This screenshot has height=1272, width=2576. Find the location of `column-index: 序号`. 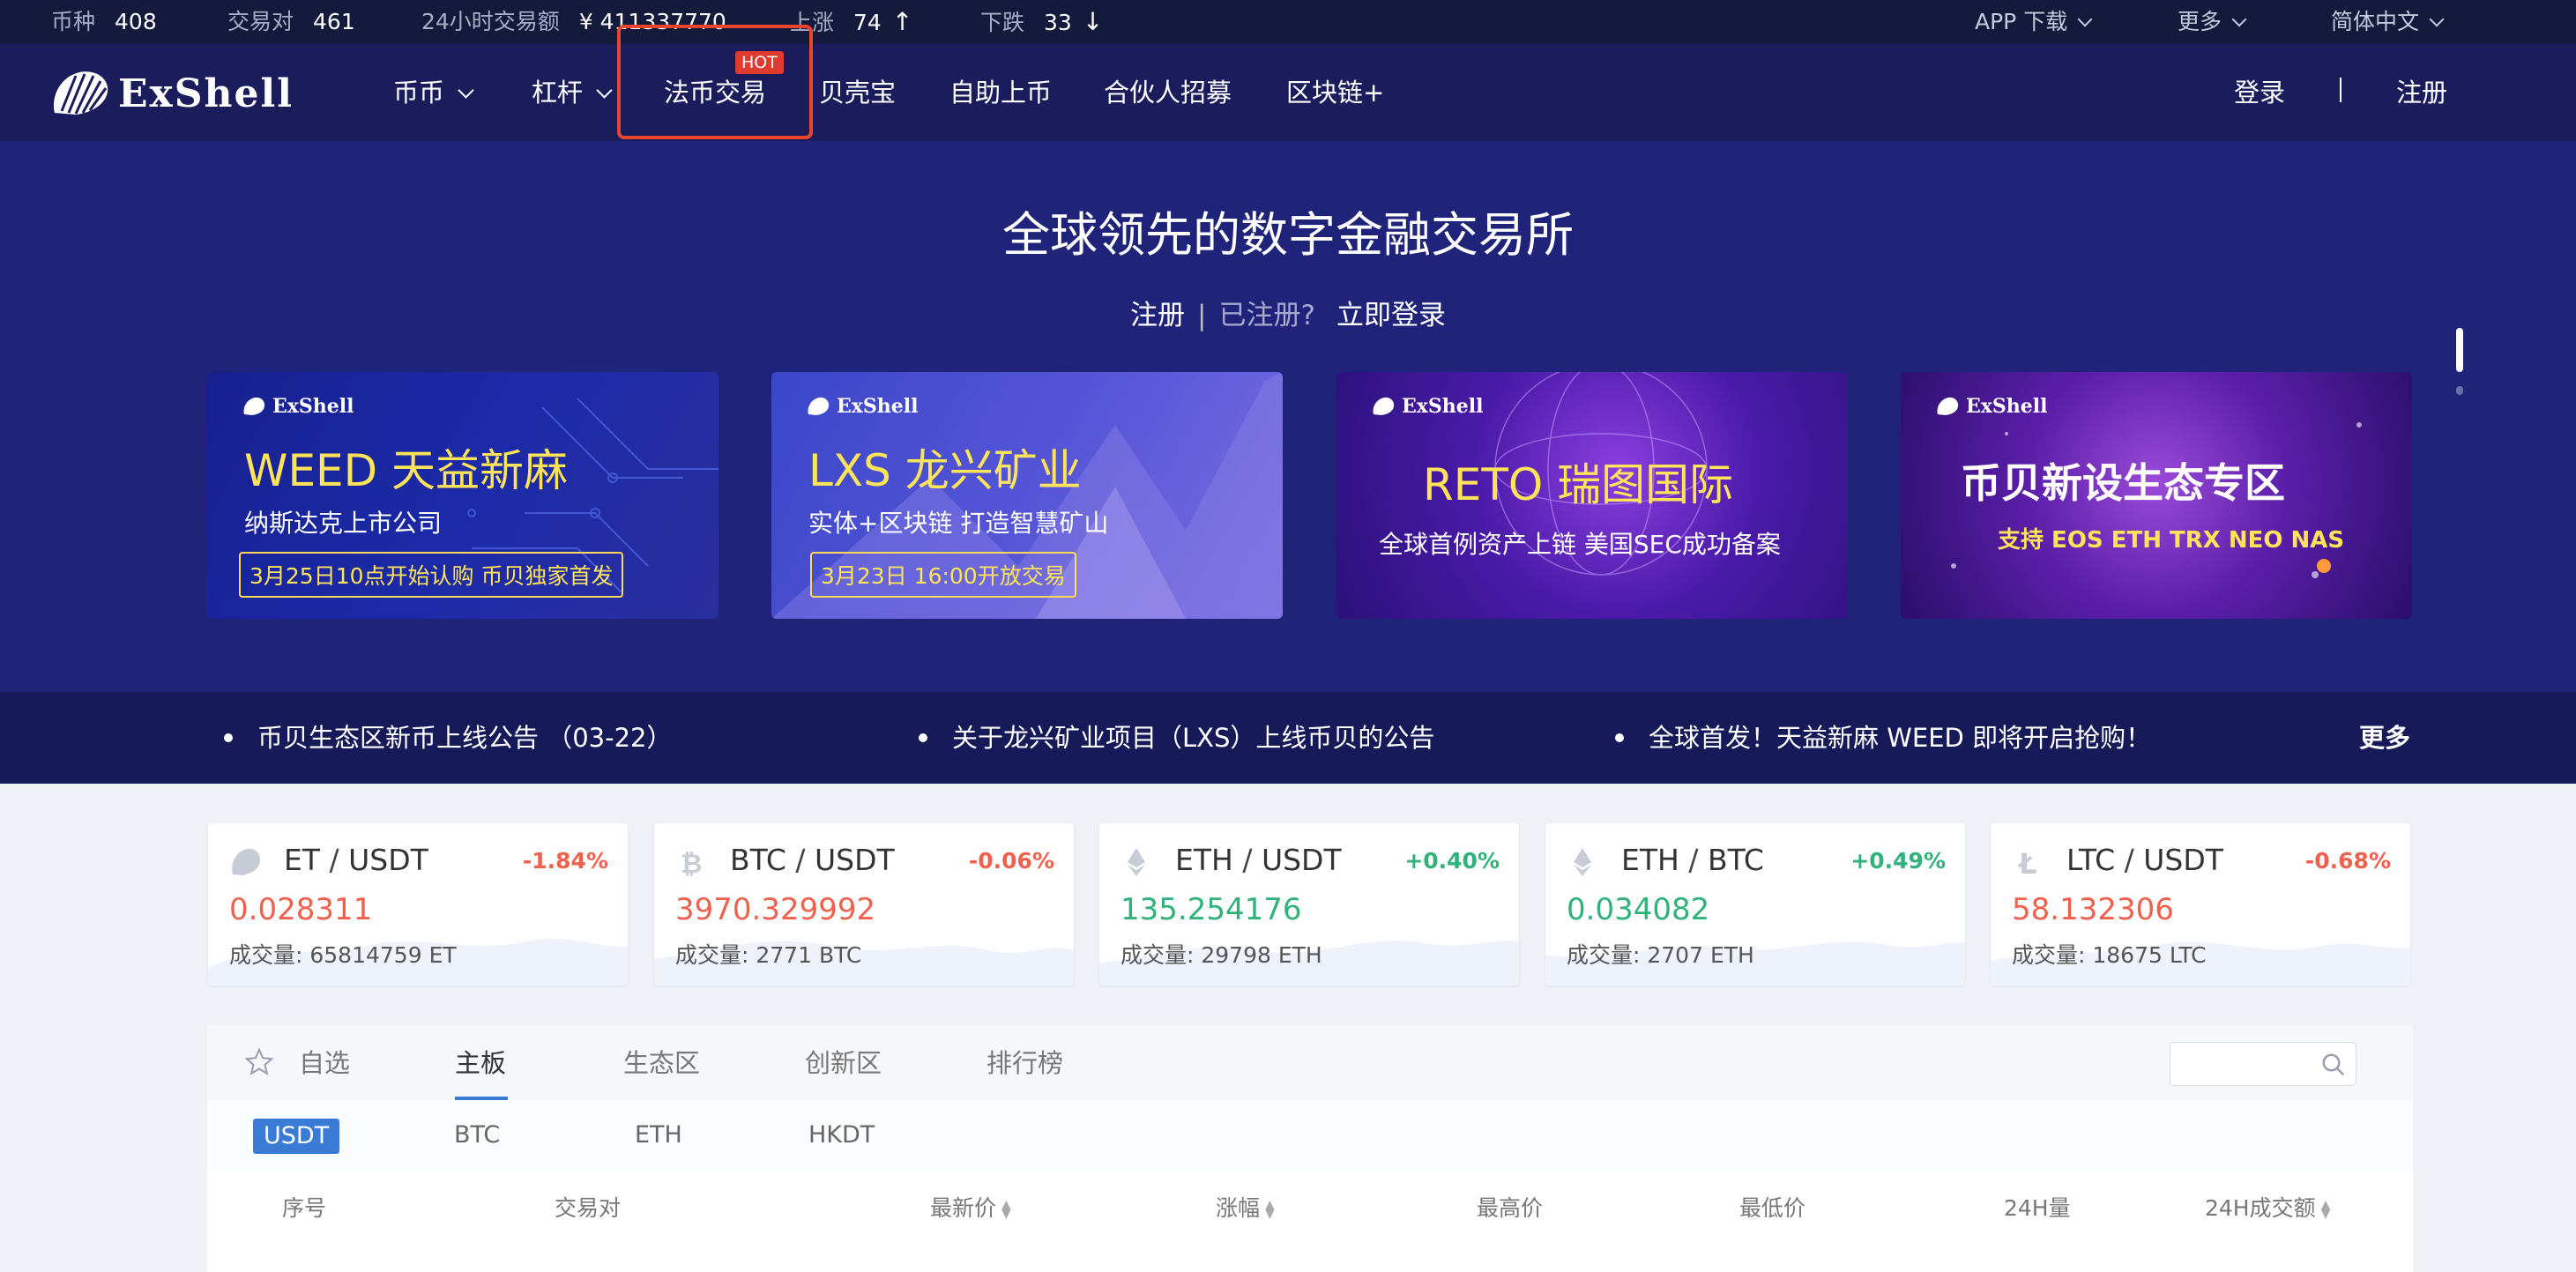

column-index: 序号 is located at coordinates (304, 1208).